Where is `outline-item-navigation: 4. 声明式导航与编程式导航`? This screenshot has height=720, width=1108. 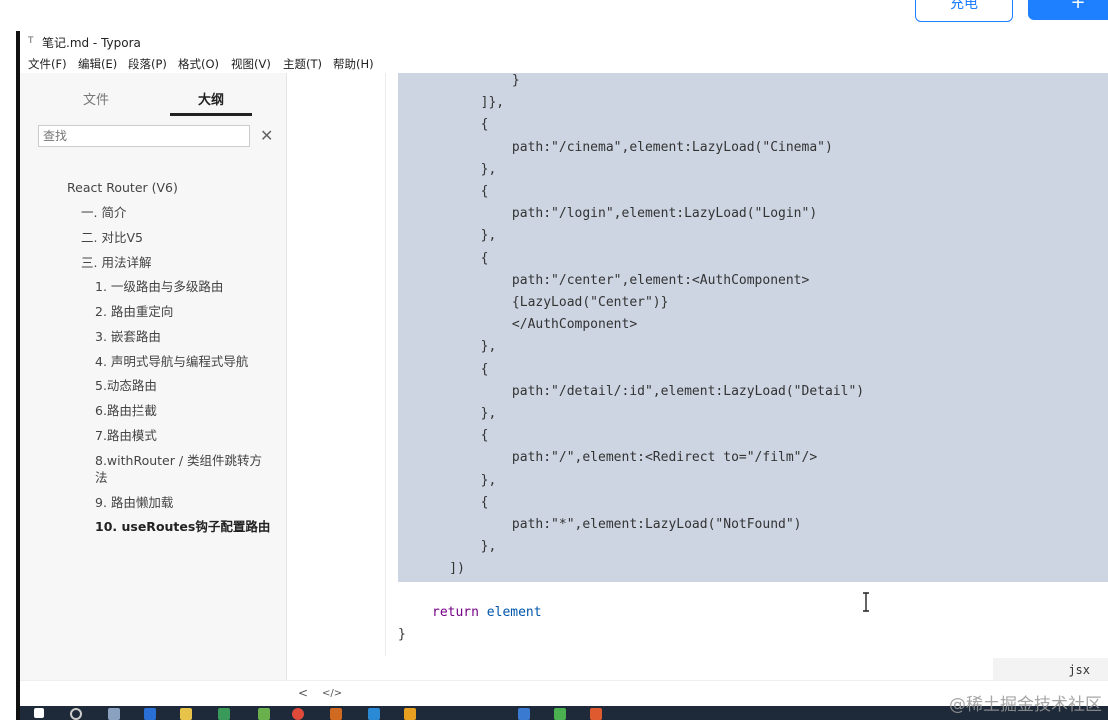 outline-item-navigation: 4. 声明式导航与编程式导航 is located at coordinates (171, 362).